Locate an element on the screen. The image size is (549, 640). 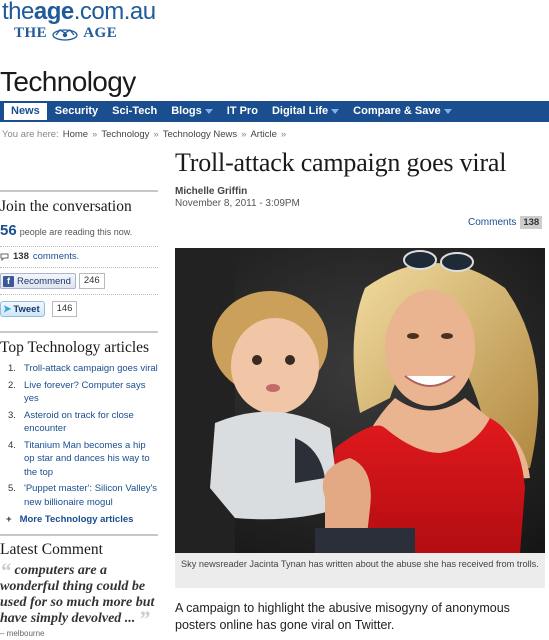
latest-comment-author: – melbourne is located at coordinates (22, 633).